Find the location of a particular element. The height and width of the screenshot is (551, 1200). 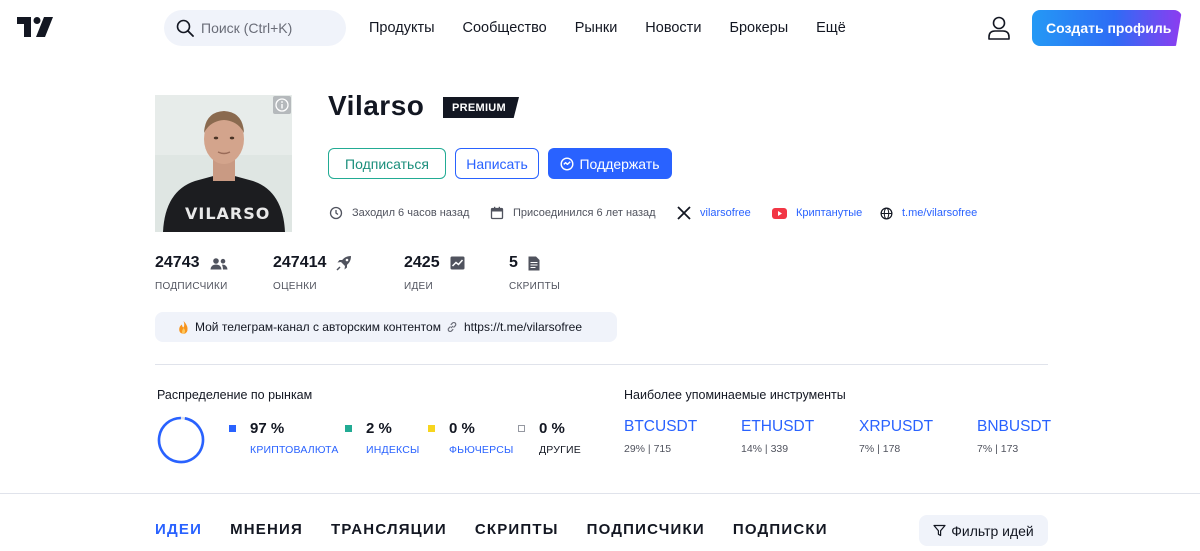

tab-following: ПОДПИСКИ is located at coordinates (780, 529).